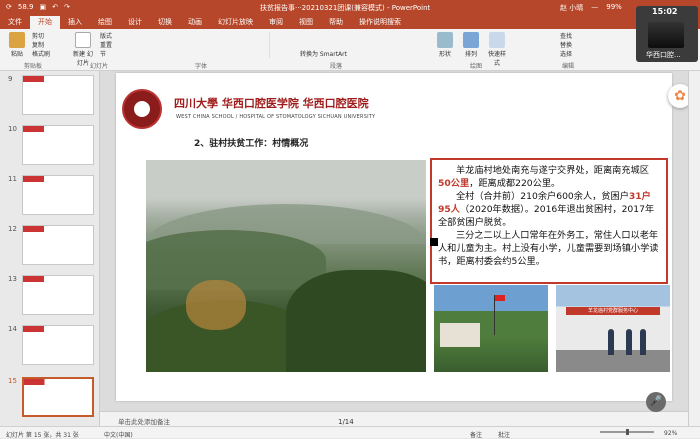 This screenshot has height=439, width=700. What do you see at coordinates (42, 7) in the screenshot?
I see `save-icon: ▣` at bounding box center [42, 7].